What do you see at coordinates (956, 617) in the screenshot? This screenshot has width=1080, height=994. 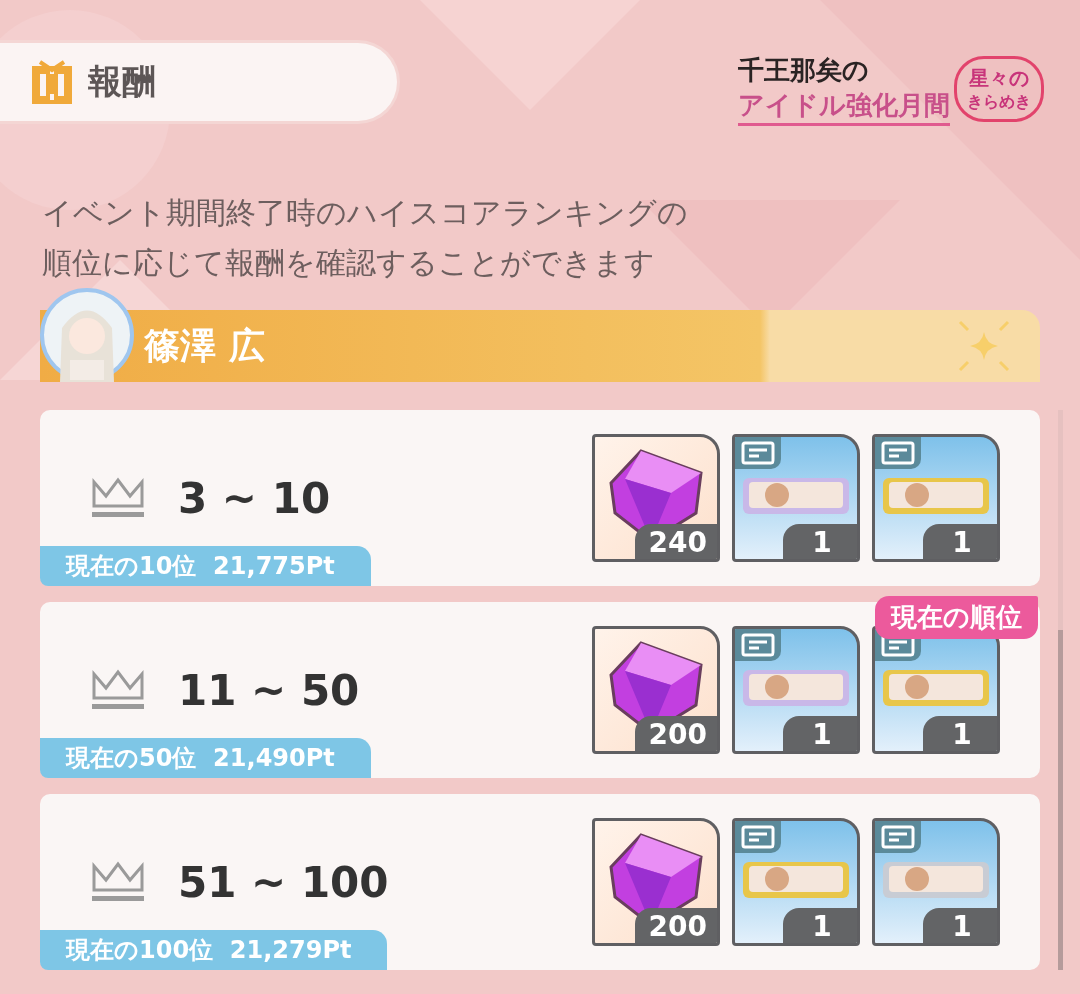 I see `current-rank-badge: 現在の順位` at bounding box center [956, 617].